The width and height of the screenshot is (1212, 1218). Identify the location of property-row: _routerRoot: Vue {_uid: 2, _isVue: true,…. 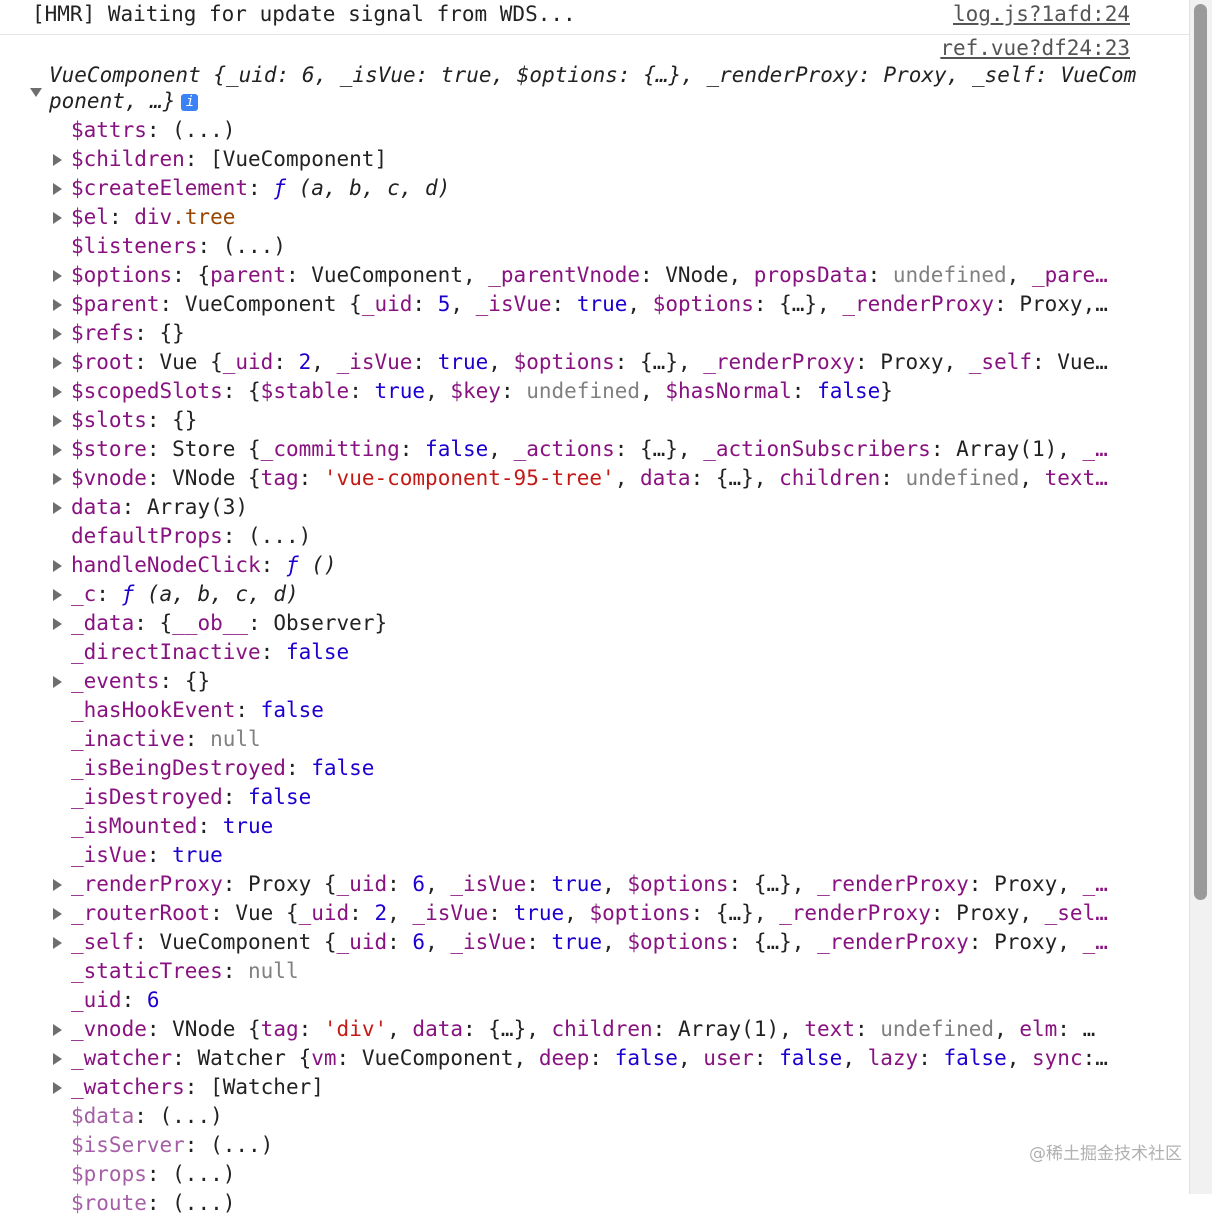
(595, 913).